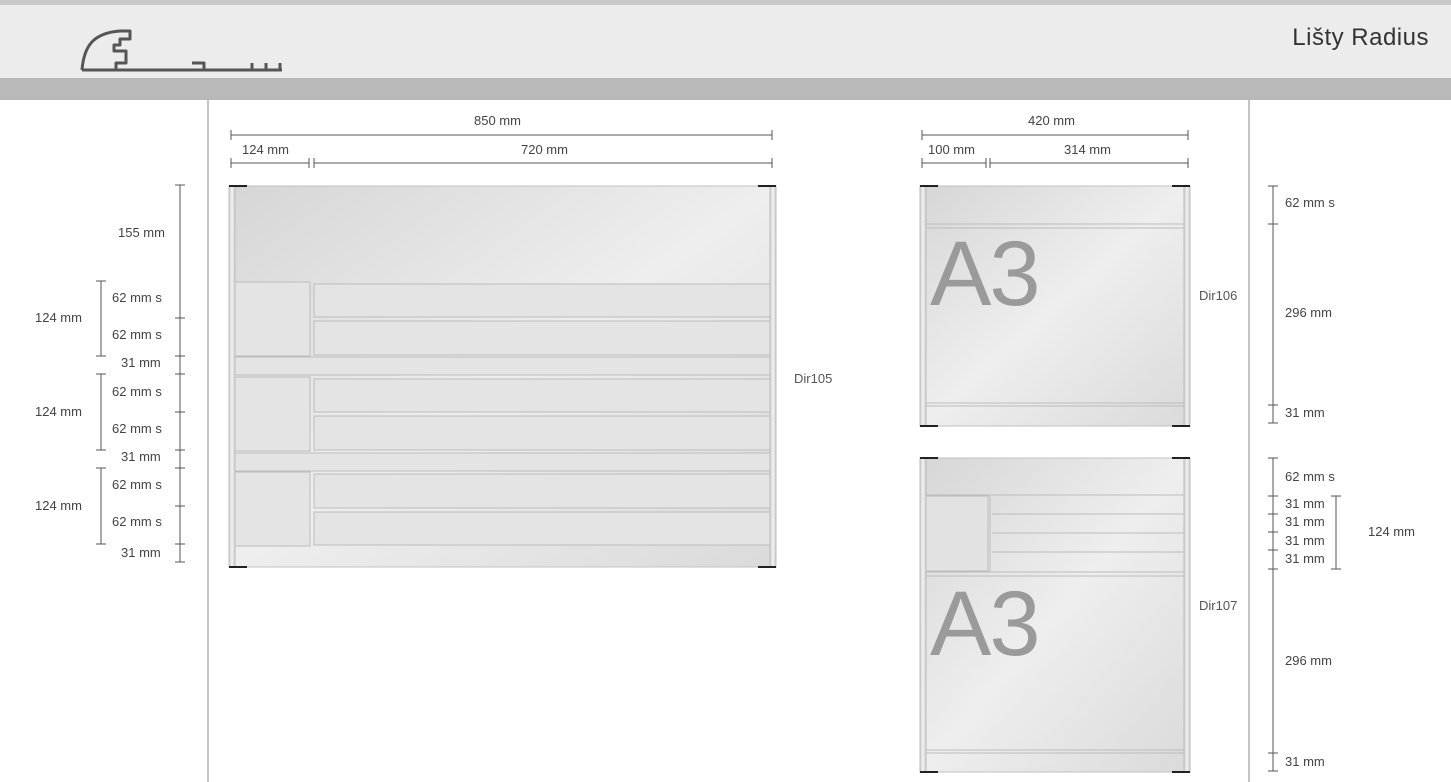  I want to click on dir105-row1-group: 124 mm, so click(58, 317).